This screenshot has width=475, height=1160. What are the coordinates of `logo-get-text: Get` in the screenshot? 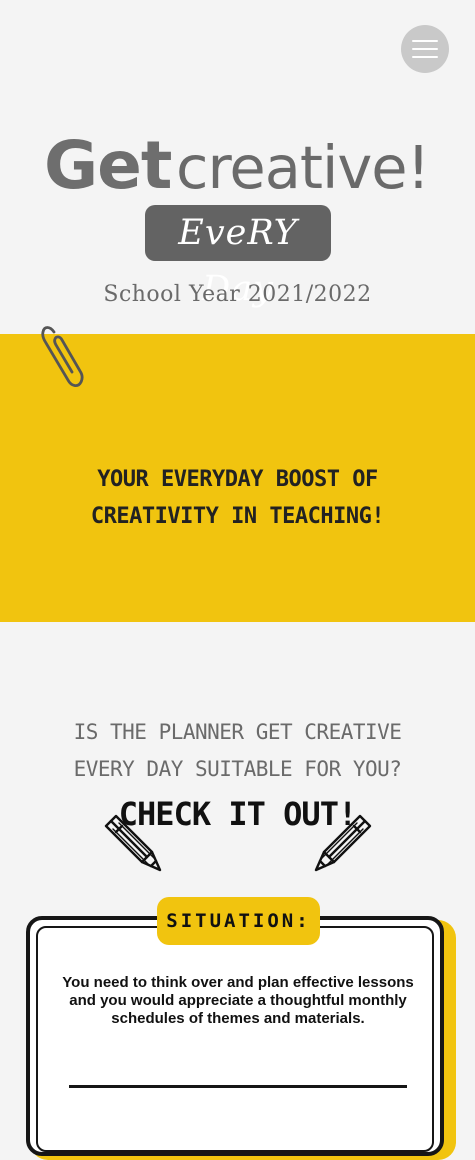 It's located at (108, 165).